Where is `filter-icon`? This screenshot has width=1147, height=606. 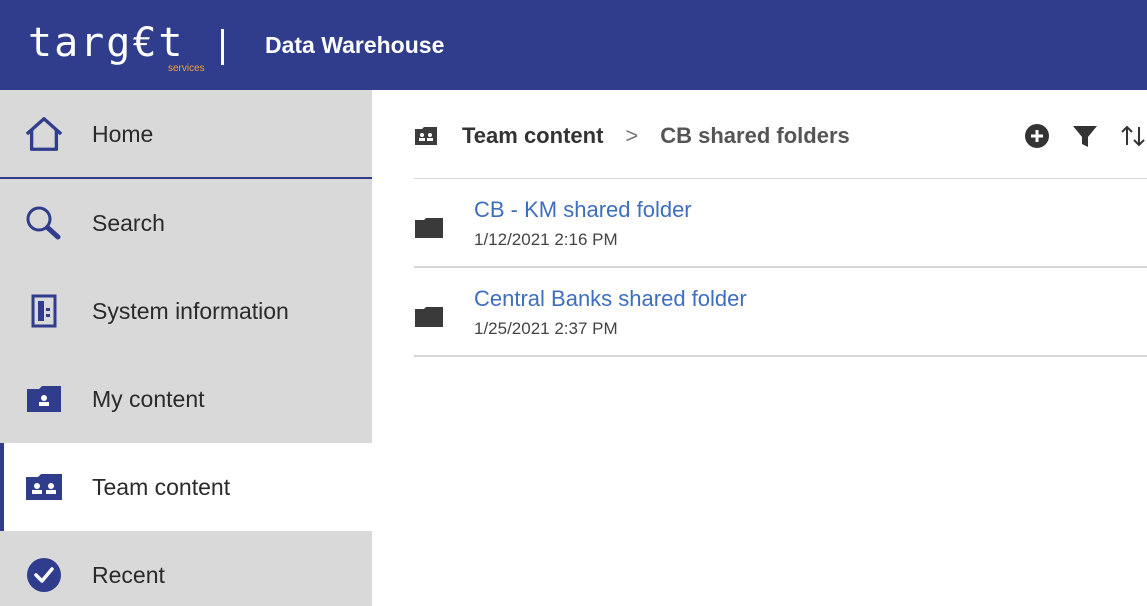
filter-icon is located at coordinates (1085, 136).